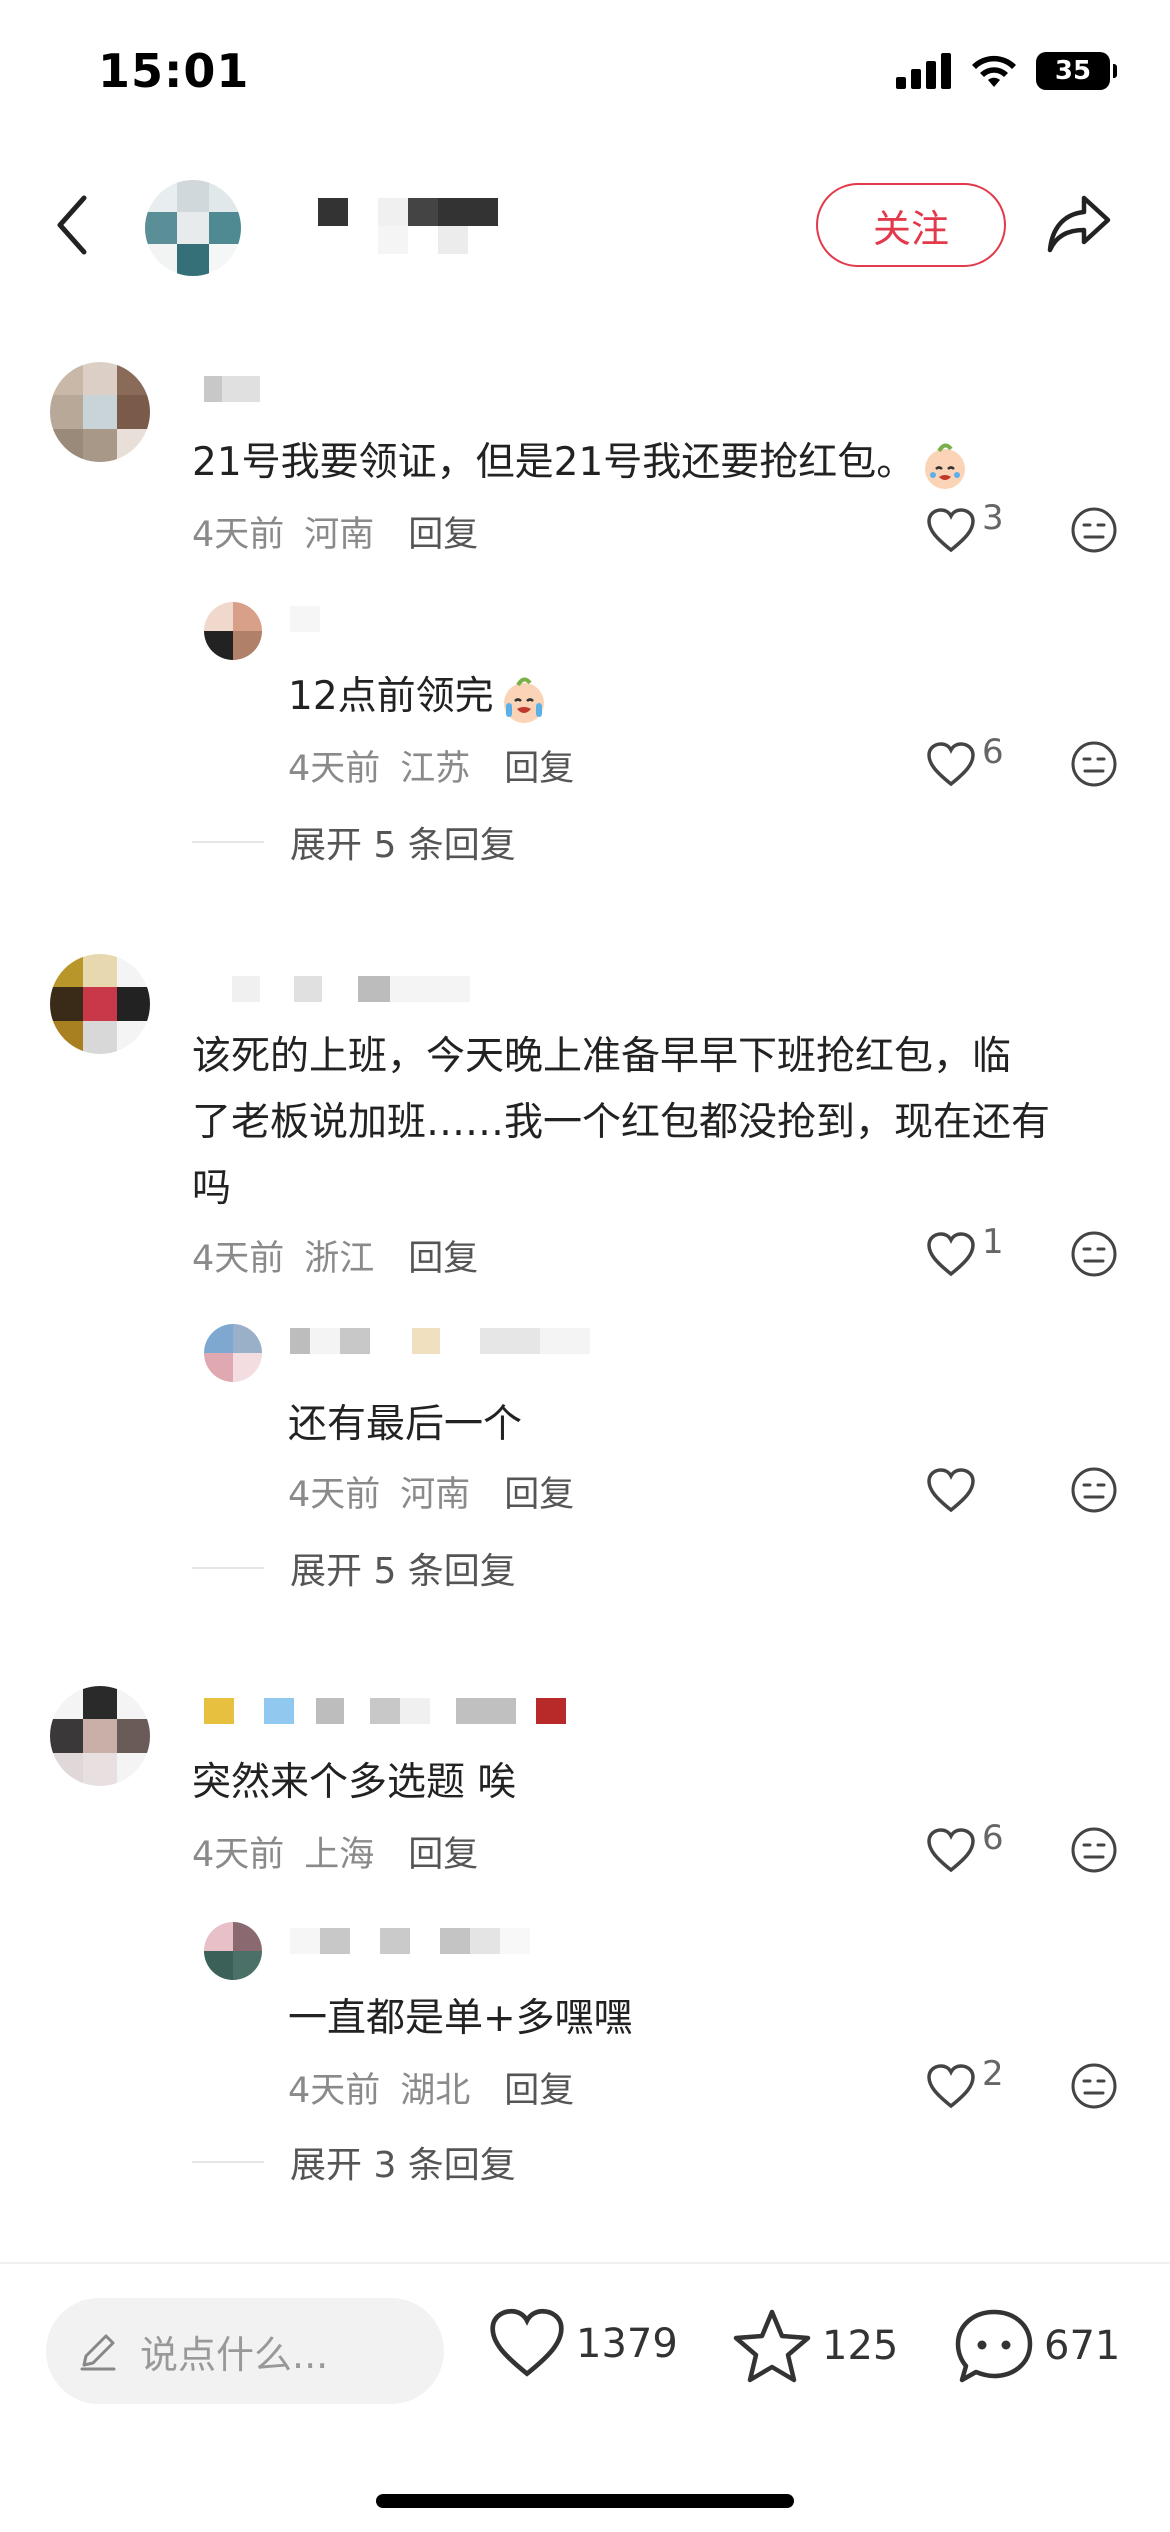 This screenshot has height=2532, width=1170. I want to click on status-time: 15:01, so click(174, 71).